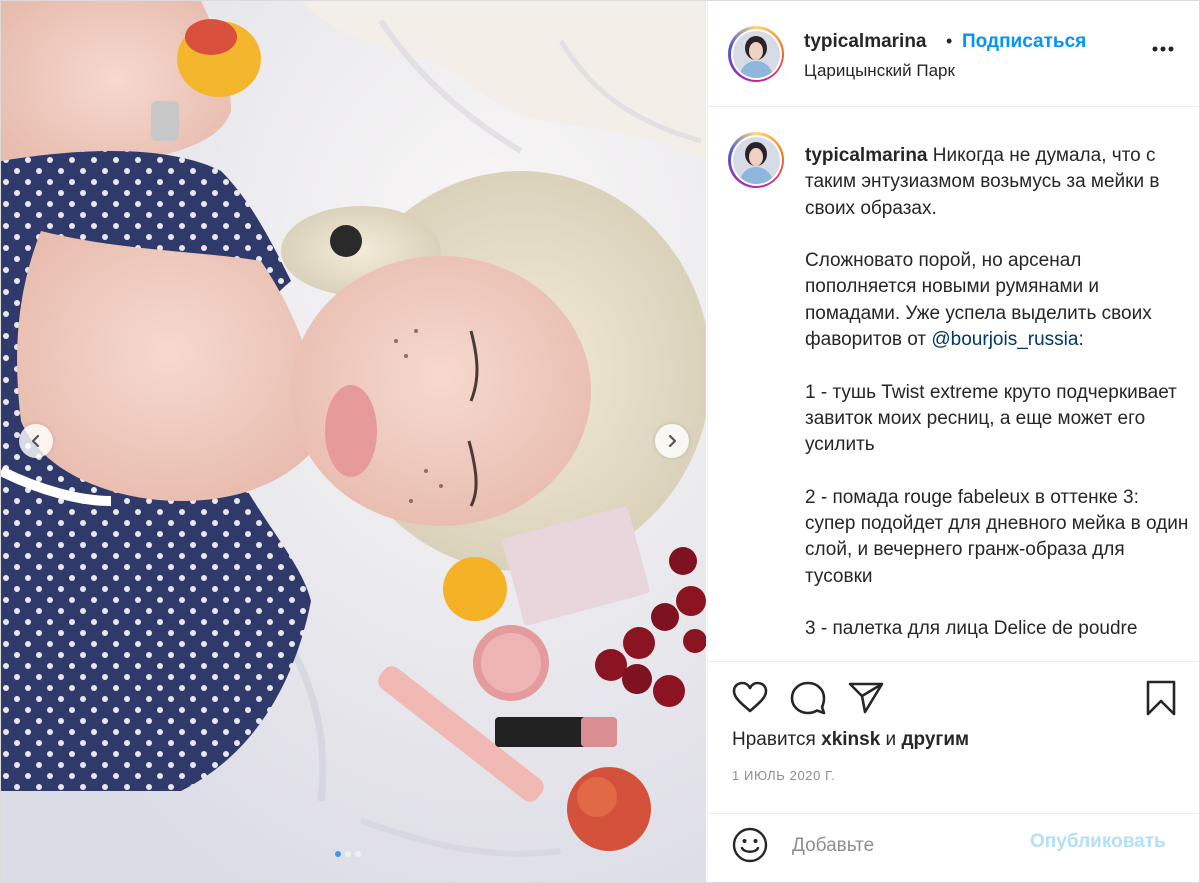 The height and width of the screenshot is (883, 1200). Describe the element at coordinates (891, 739) in the screenshot. I see `likes-and: и` at that location.